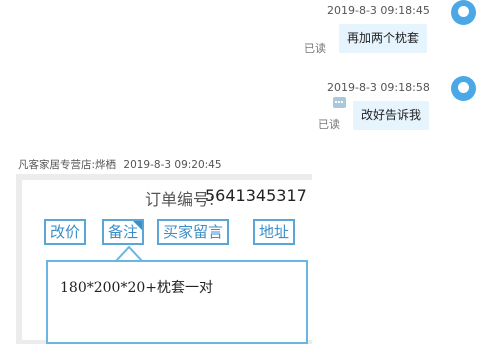  Describe the element at coordinates (339, 102) in the screenshot. I see `chat-dots-icon` at that location.